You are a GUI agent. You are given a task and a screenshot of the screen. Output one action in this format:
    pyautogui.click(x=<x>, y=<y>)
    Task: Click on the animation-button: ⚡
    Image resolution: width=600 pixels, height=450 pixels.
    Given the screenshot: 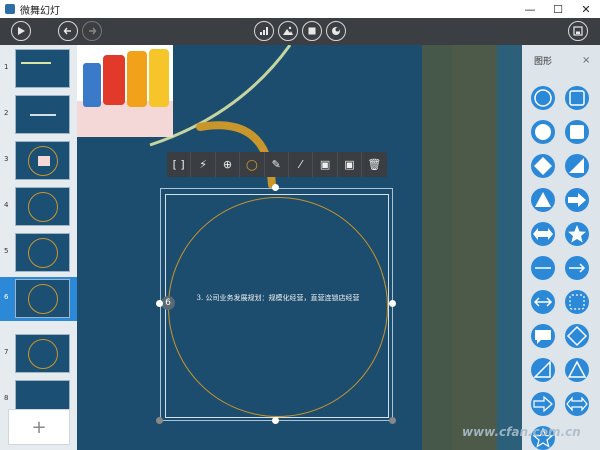 What is the action you would take?
    pyautogui.click(x=203, y=164)
    